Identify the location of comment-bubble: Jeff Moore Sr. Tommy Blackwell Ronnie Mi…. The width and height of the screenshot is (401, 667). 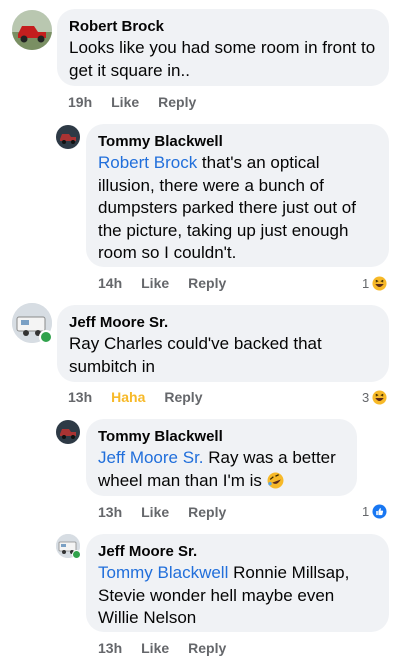
(237, 583).